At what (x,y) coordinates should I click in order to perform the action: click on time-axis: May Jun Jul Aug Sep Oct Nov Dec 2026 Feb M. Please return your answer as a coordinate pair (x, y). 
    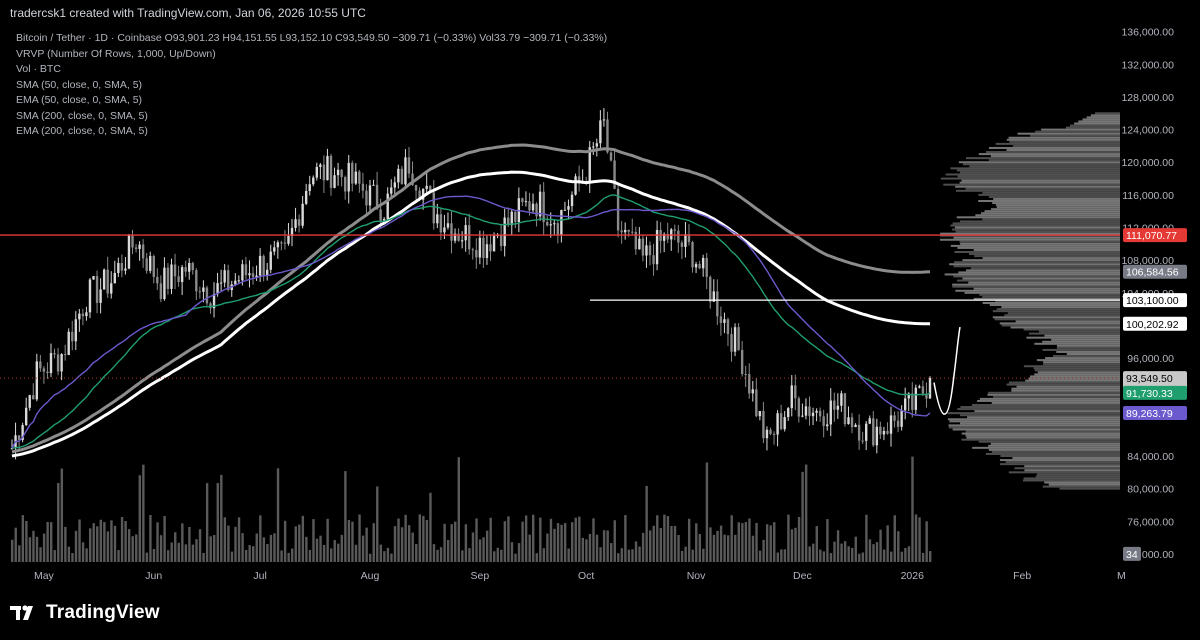
    Looking at the image, I should click on (580, 576).